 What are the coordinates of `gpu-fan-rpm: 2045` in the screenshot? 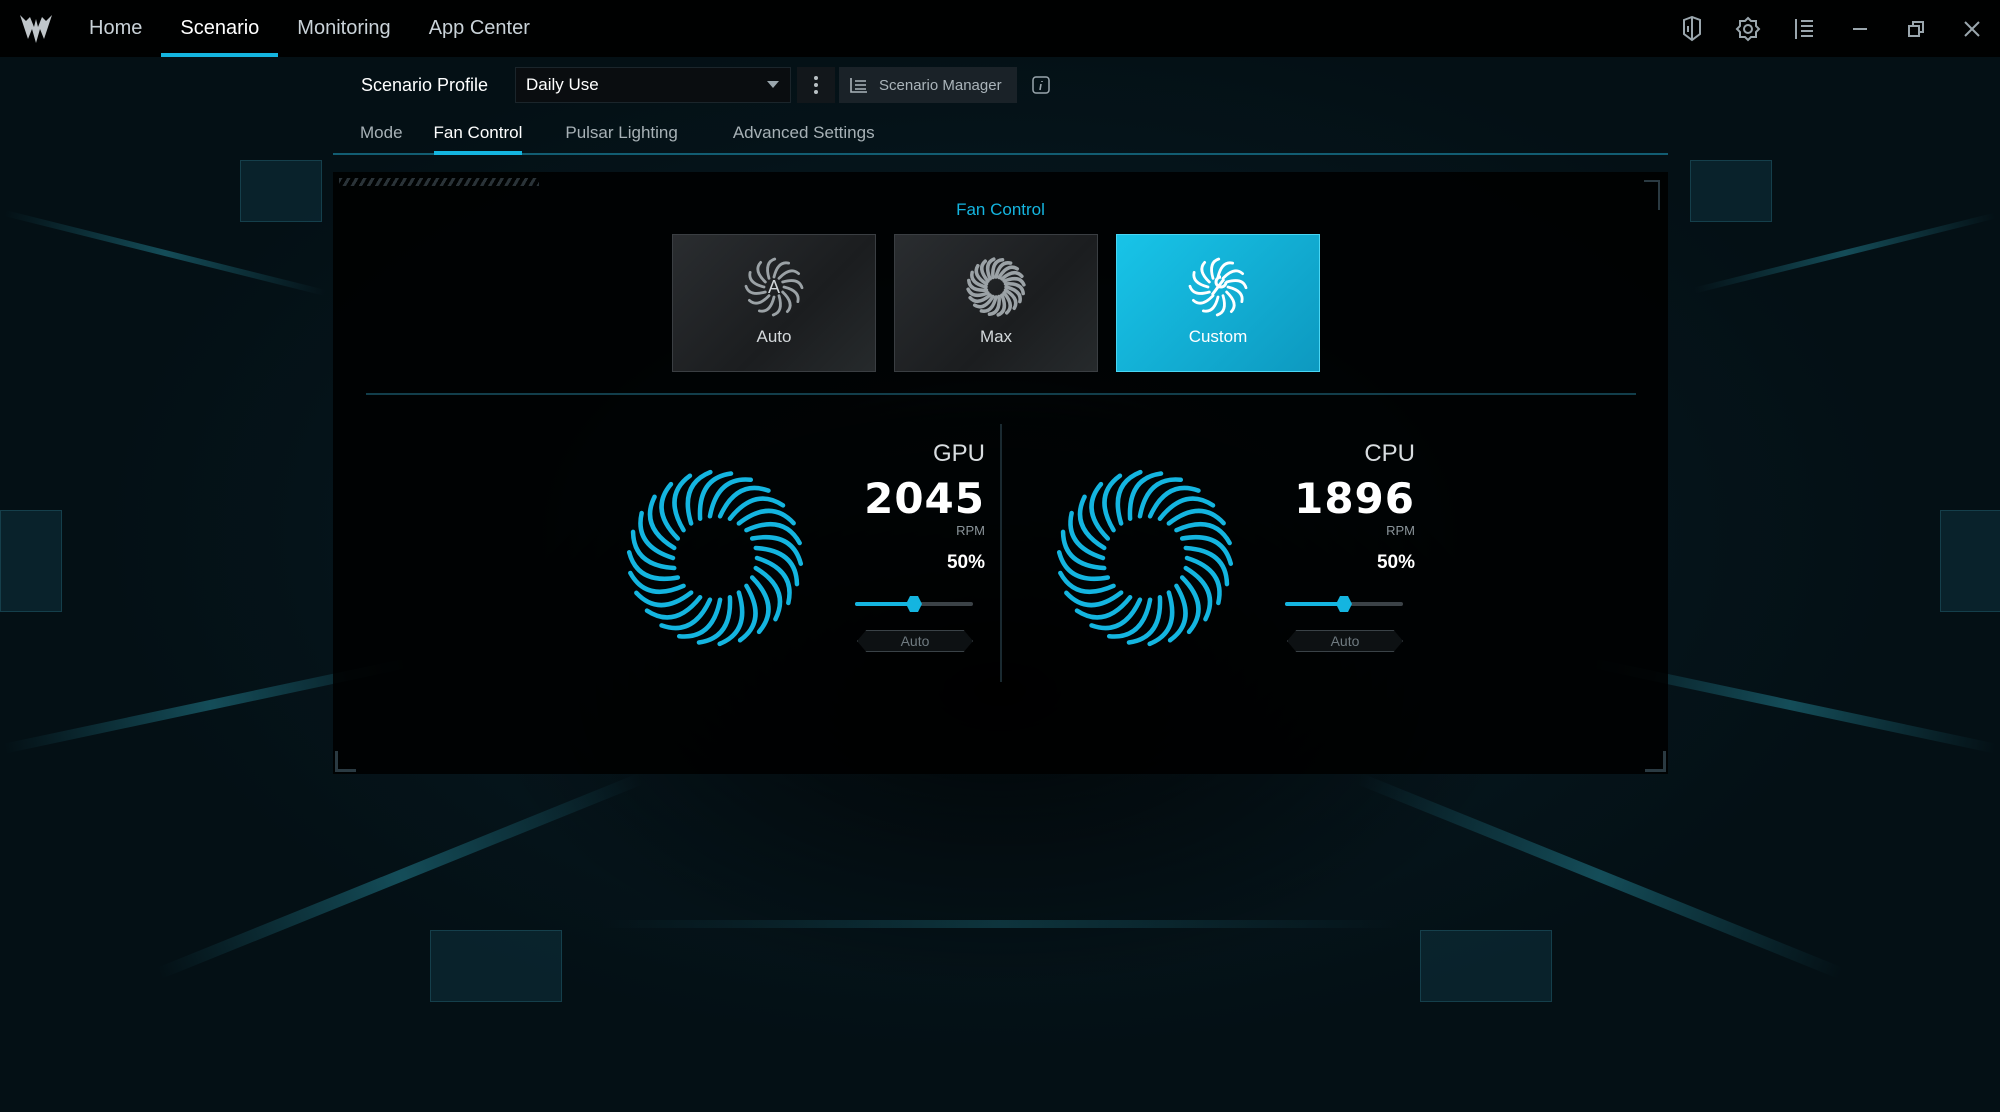 It's located at (924, 498).